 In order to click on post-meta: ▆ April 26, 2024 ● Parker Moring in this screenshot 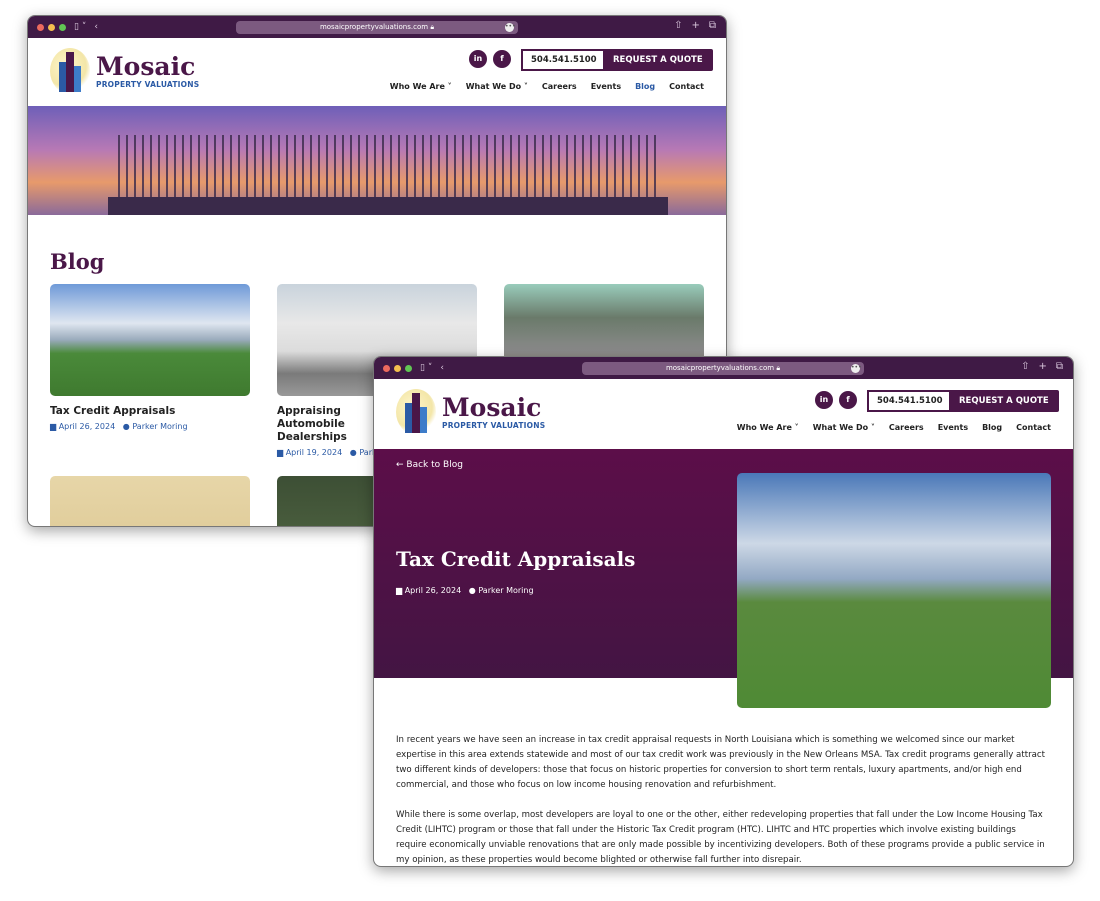, I will do `click(465, 590)`.